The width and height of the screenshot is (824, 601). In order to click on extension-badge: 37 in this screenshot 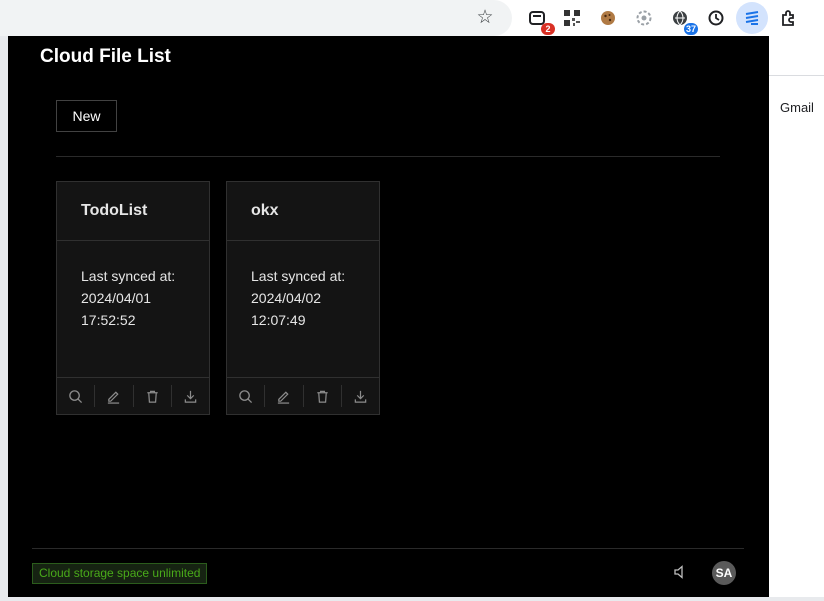, I will do `click(690, 29)`.